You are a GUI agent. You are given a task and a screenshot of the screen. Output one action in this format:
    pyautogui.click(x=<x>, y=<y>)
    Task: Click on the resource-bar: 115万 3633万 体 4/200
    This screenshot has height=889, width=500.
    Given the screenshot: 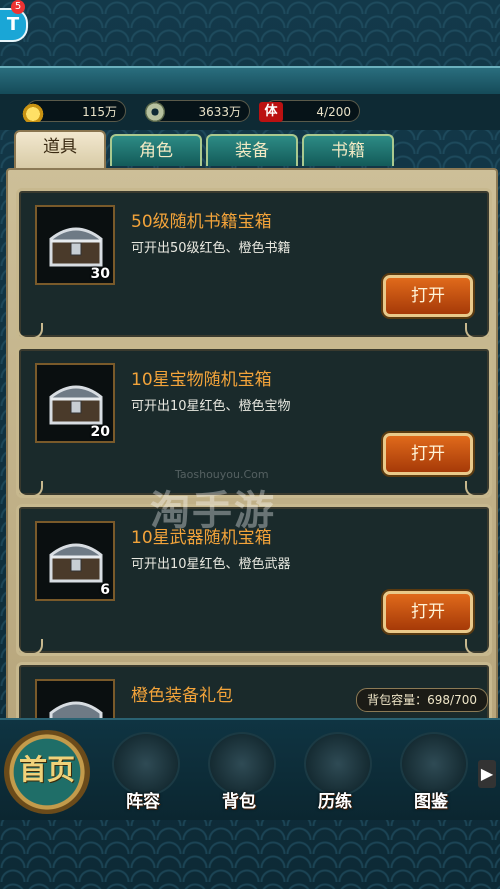 What is the action you would take?
    pyautogui.click(x=250, y=112)
    